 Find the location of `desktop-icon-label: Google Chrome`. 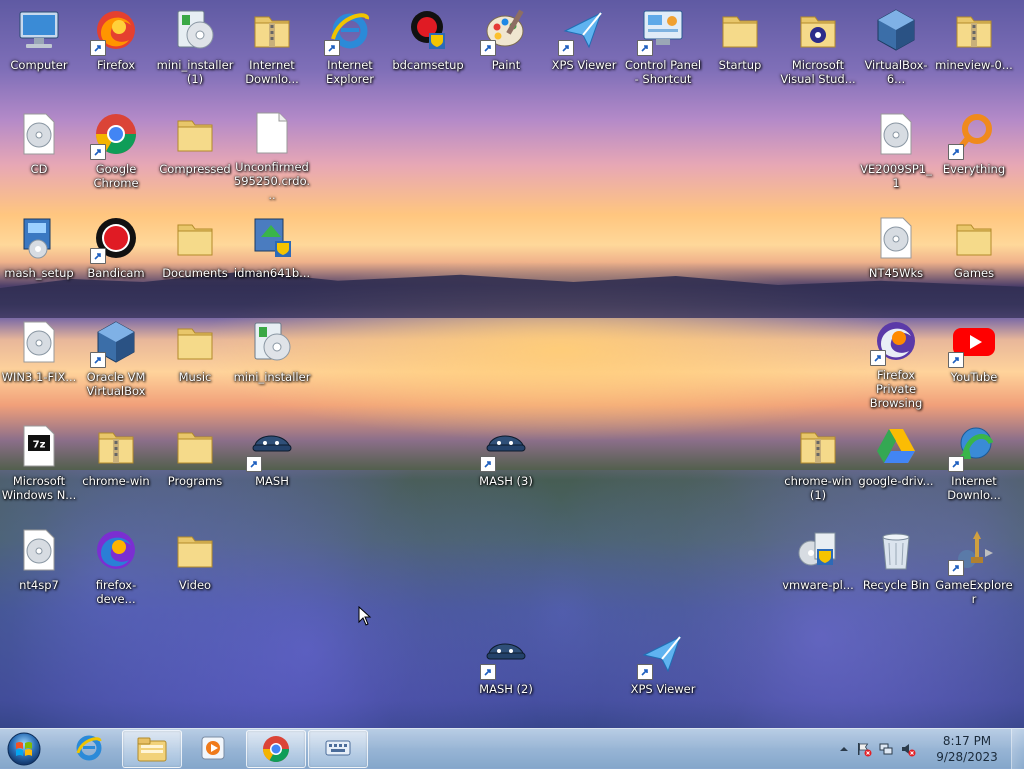

desktop-icon-label: Google Chrome is located at coordinates (116, 176).